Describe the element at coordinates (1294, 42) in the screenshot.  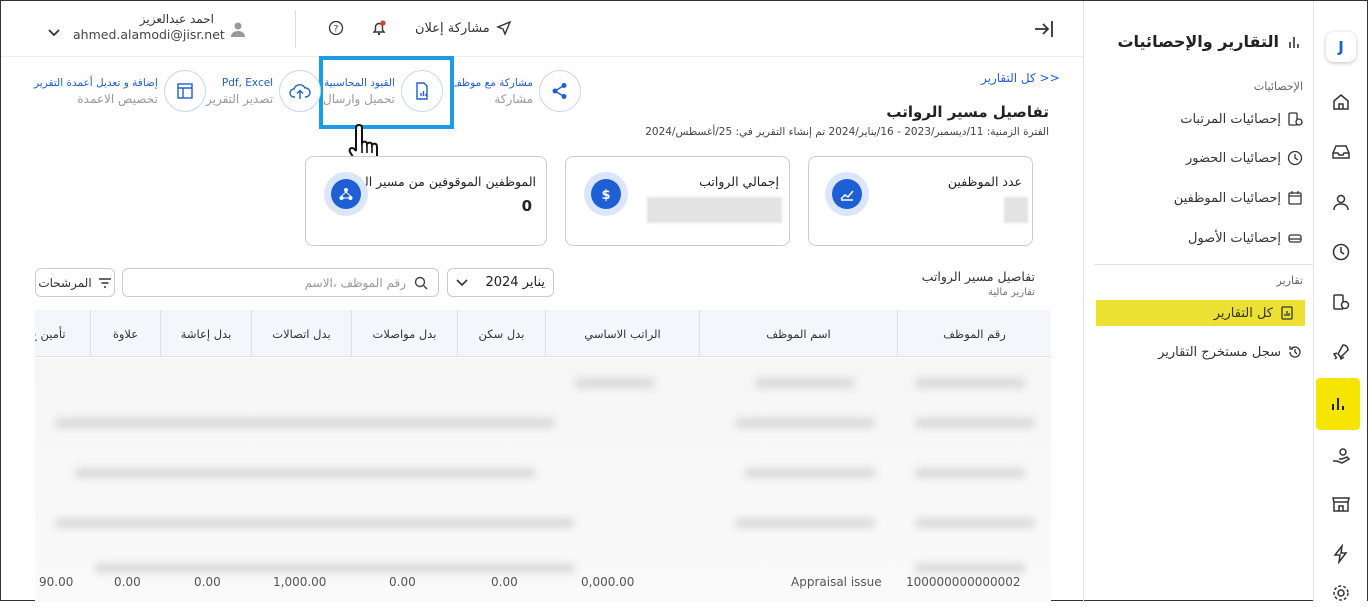
I see `bar-chart-icon` at that location.